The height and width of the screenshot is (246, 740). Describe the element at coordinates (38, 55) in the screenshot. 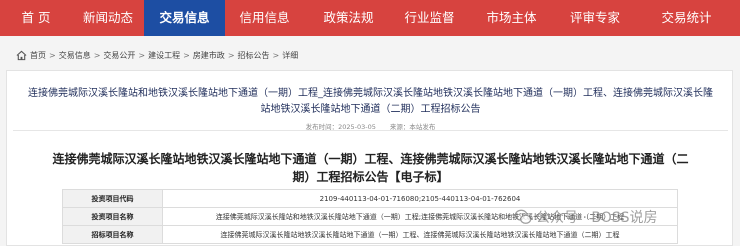

I see `breadcrumb-home: 首页` at that location.